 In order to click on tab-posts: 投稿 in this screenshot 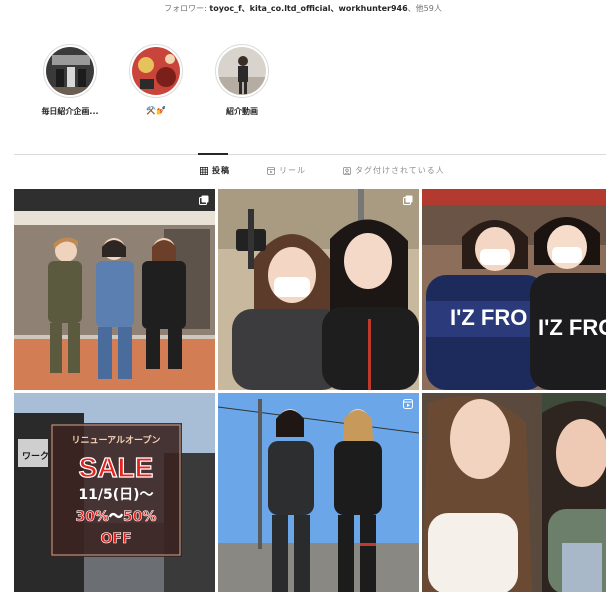, I will do `click(215, 170)`.